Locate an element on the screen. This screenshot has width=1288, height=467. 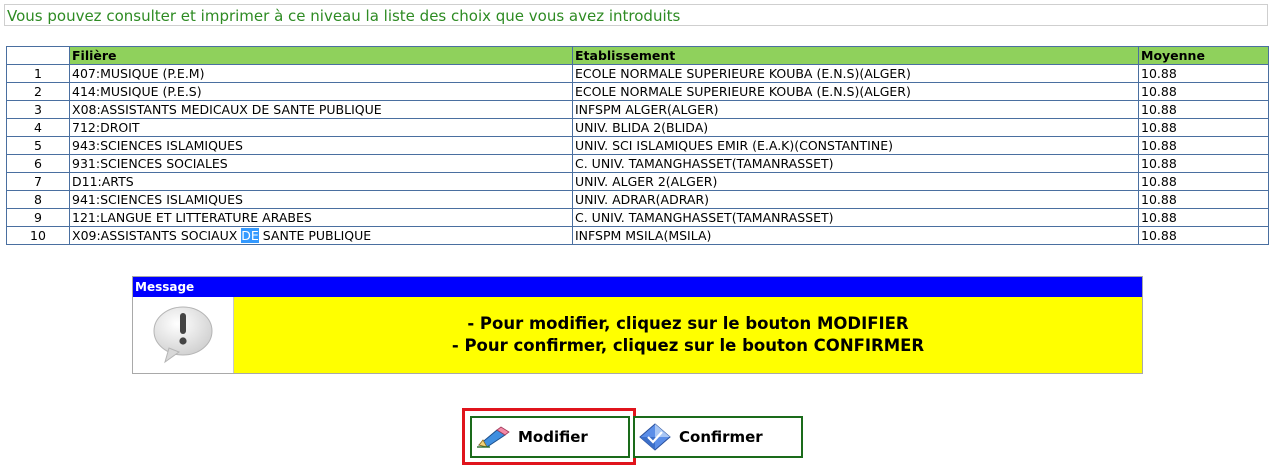
table-row: 4 712:DROIT UNIV. BLIDA 2(BLIDA) 10.88 is located at coordinates (637, 127).